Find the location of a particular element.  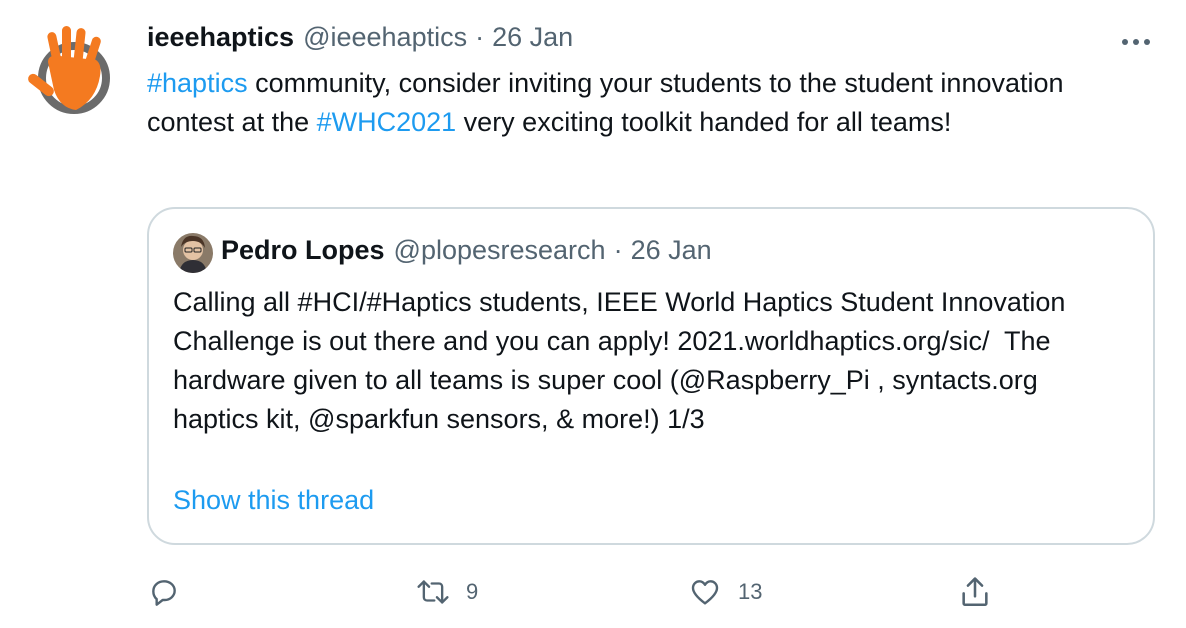

tweet-date: 26 Jan is located at coordinates (532, 37).